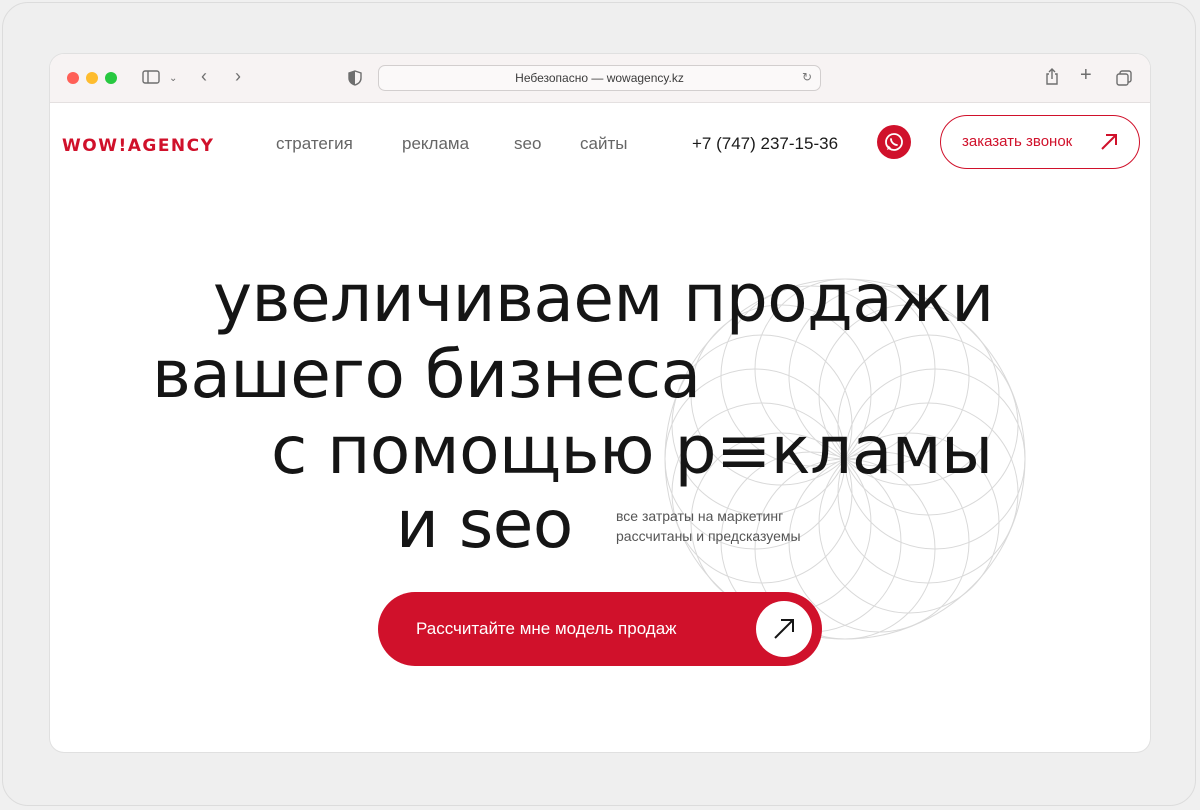 This screenshot has height=810, width=1200. What do you see at coordinates (603, 144) in the screenshot?
I see `nav-link-websites: сайты` at bounding box center [603, 144].